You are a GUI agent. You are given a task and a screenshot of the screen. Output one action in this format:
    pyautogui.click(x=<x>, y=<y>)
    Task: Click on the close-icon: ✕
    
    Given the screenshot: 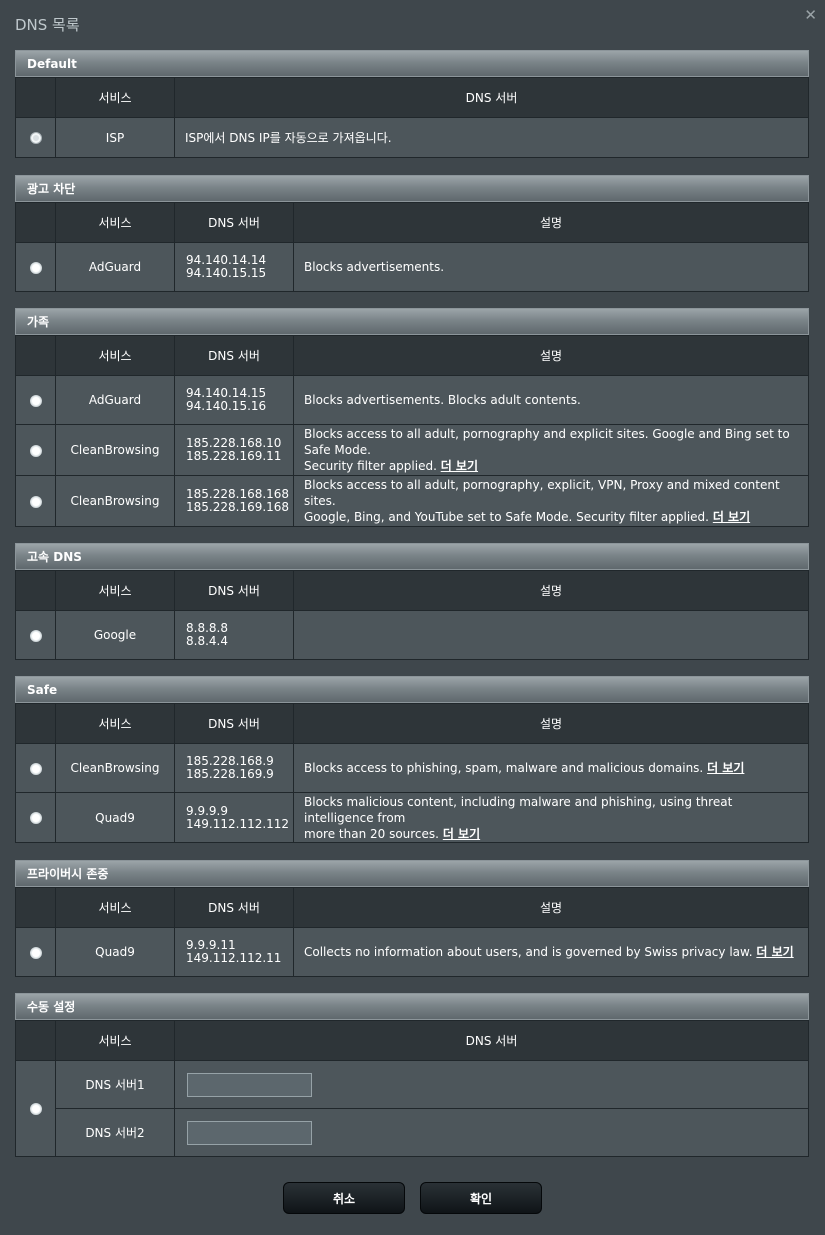 What is the action you would take?
    pyautogui.click(x=810, y=15)
    